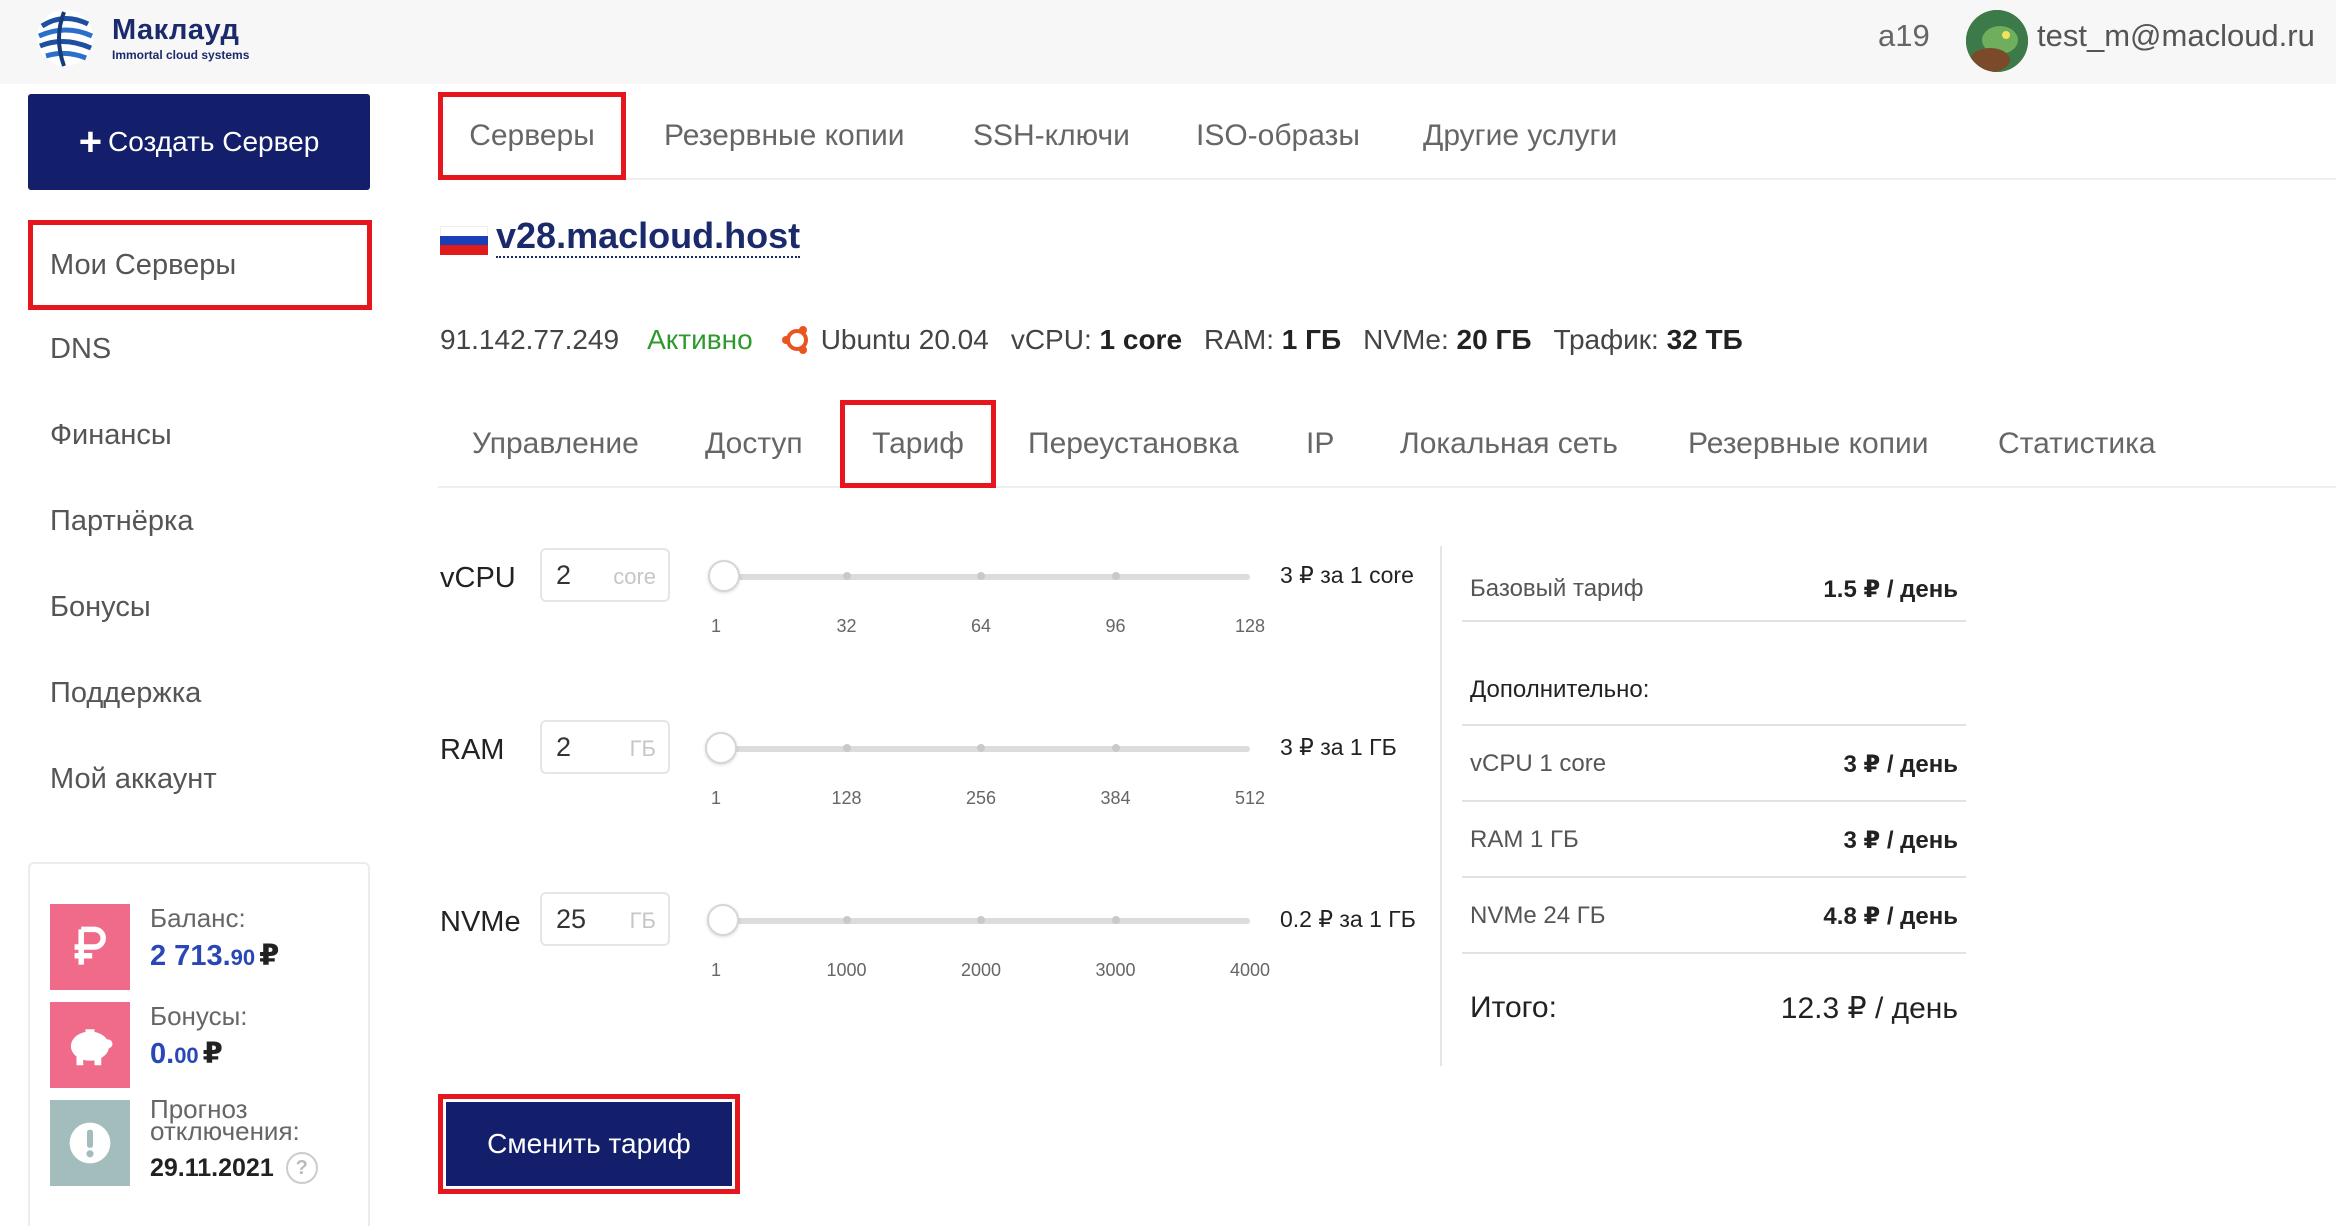 This screenshot has width=2336, height=1226. What do you see at coordinates (200, 435) in the screenshot?
I see `sidebar-item-finance: Финансы` at bounding box center [200, 435].